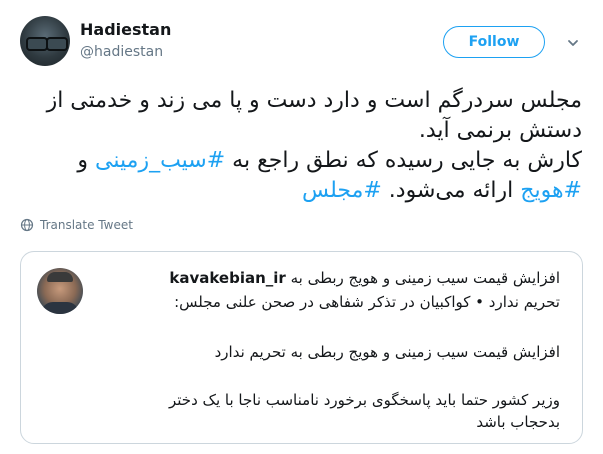 This screenshot has height=454, width=603. Describe the element at coordinates (451, 190) in the screenshot. I see `tweet-line-4-text: ارائه می‌شود.` at that location.